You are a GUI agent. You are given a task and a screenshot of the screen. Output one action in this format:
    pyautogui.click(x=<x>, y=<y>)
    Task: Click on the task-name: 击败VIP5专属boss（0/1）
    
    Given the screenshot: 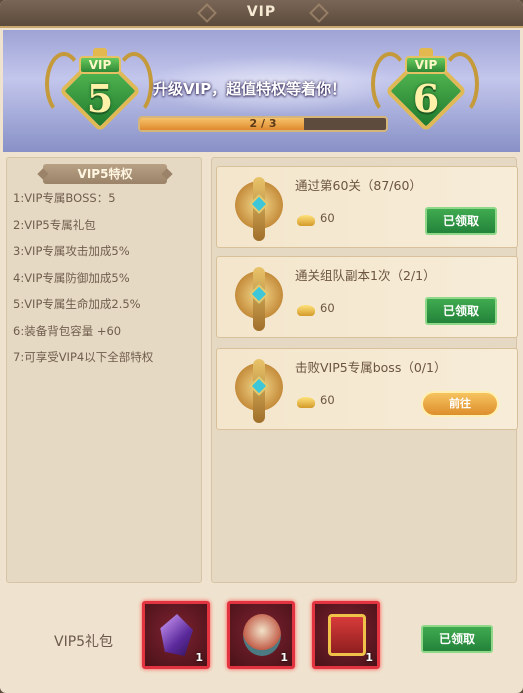 What is the action you would take?
    pyautogui.click(x=371, y=367)
    